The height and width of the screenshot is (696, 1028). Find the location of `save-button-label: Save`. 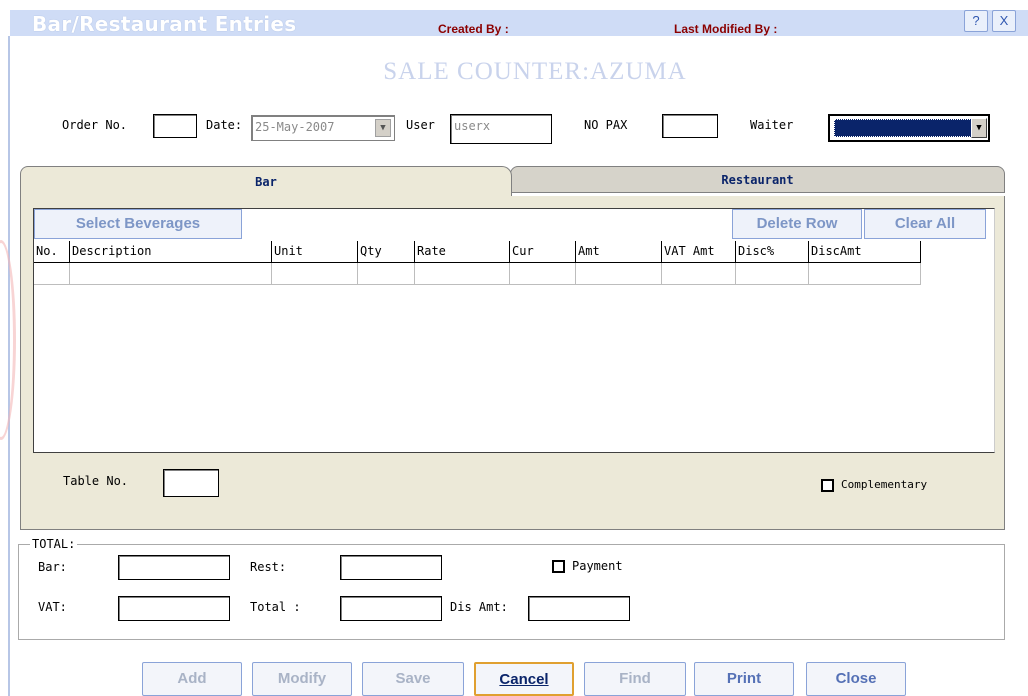

save-button-label: Save is located at coordinates (413, 678).